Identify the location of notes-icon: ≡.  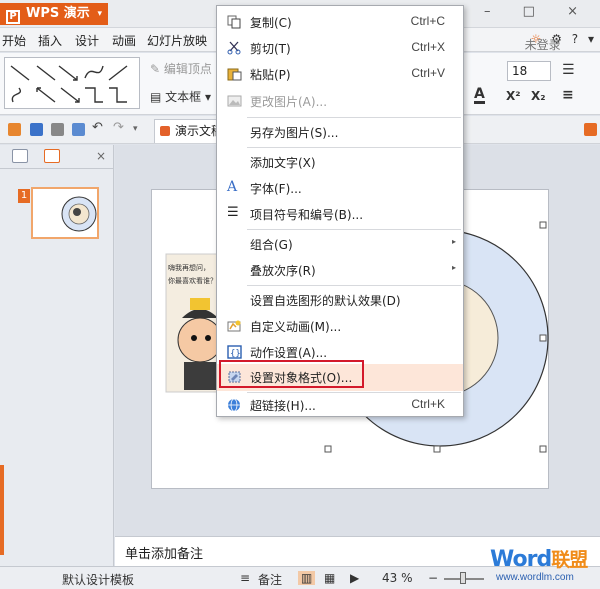
(245, 578).